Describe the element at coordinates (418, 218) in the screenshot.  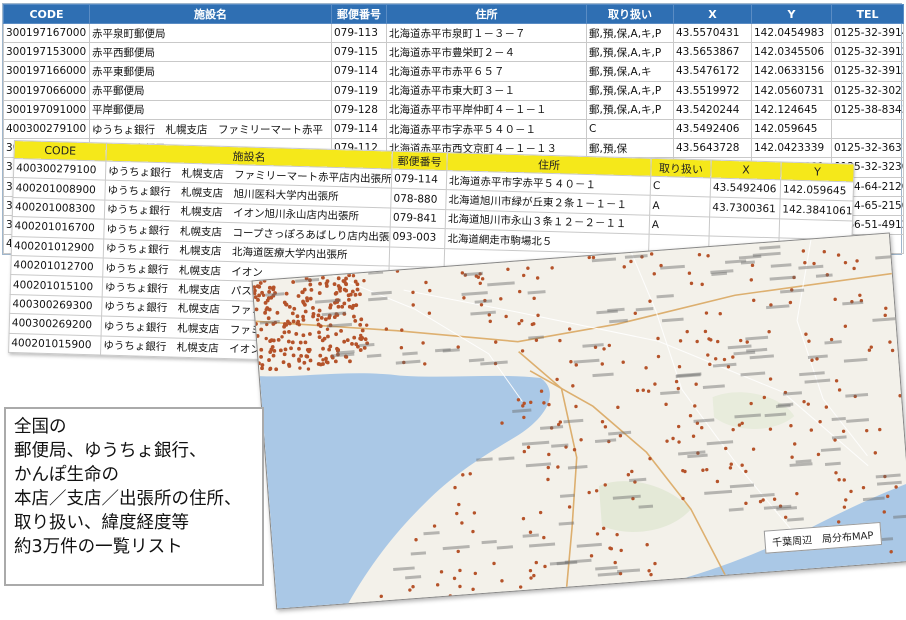
I see `table-cell: 079-841` at that location.